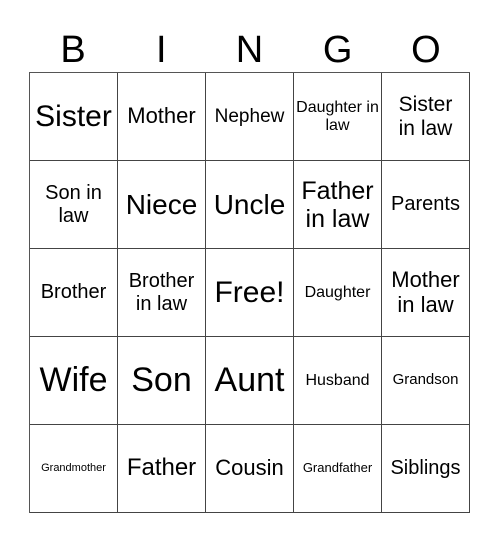 This screenshot has height=544, width=500. Describe the element at coordinates (338, 381) in the screenshot. I see `bingo-cell: Husband` at that location.